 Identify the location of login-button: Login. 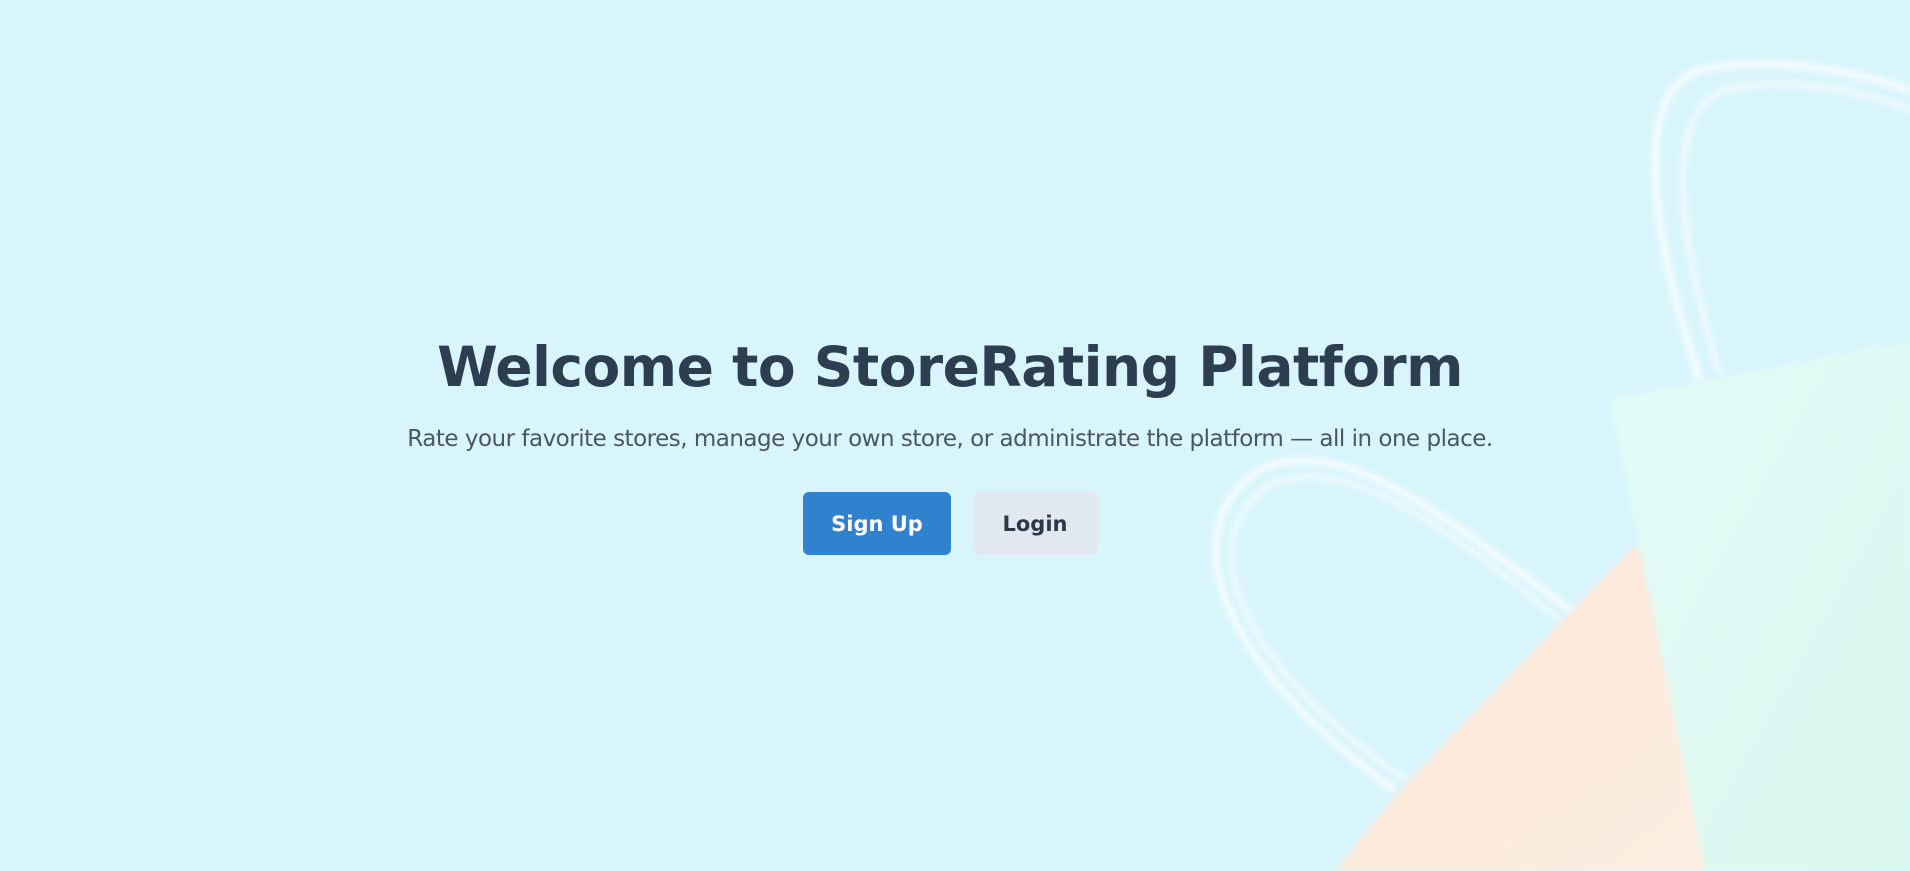
(1035, 523).